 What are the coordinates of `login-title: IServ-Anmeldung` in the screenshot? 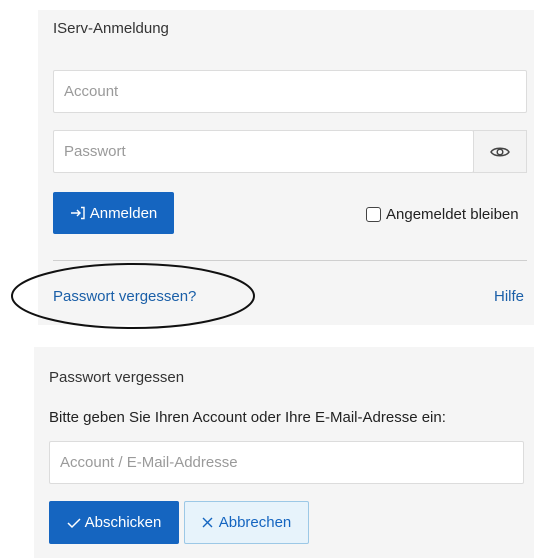 It's located at (111, 28).